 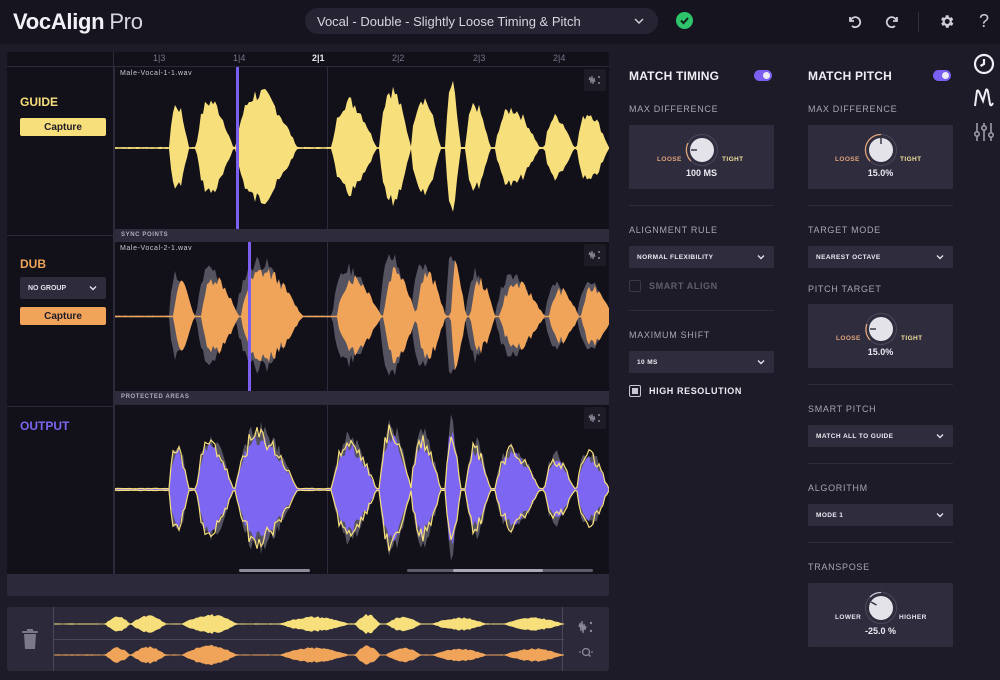 What do you see at coordinates (60, 151) in the screenshot?
I see `guide-track-header: GUIDE Capture` at bounding box center [60, 151].